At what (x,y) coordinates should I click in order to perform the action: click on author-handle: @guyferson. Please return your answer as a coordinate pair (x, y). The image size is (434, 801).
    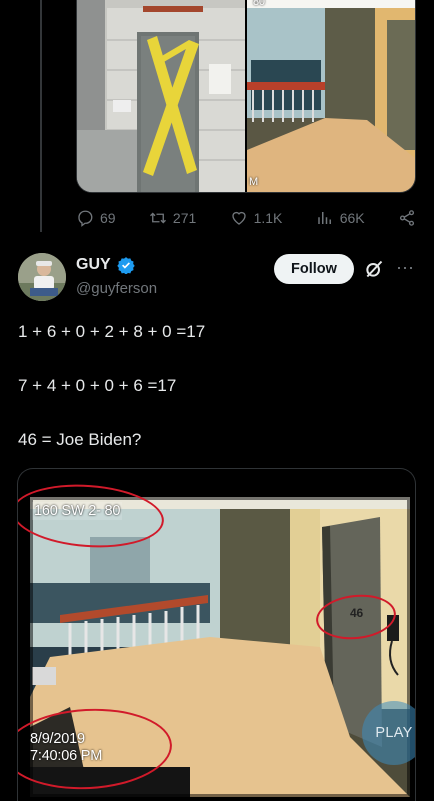
    Looking at the image, I should click on (116, 288).